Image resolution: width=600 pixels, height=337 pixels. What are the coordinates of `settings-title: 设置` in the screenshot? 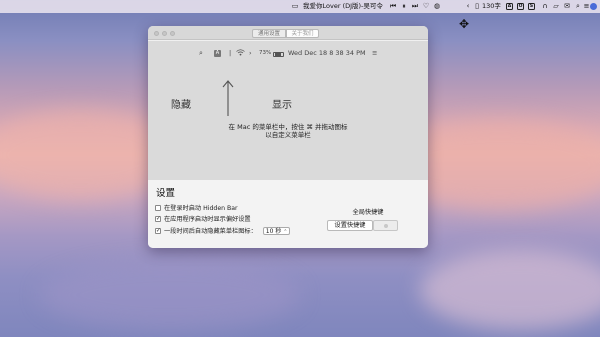 It's located at (166, 193).